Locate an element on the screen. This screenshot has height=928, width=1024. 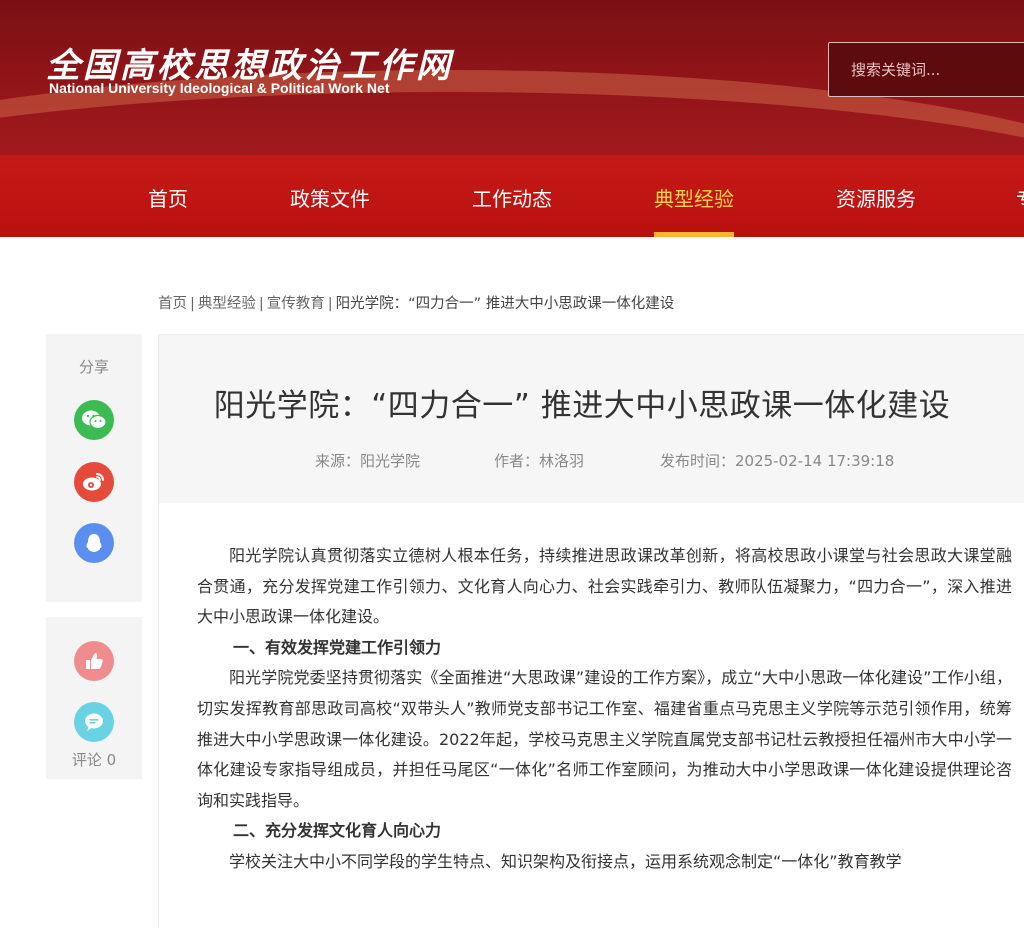
nav-item-more: 专 is located at coordinates (1020, 197).